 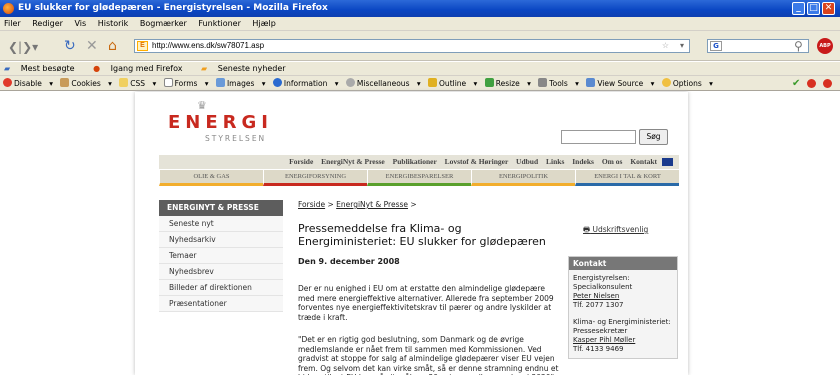 What do you see at coordinates (825, 46) in the screenshot?
I see `adblock-icon: ABP` at bounding box center [825, 46].